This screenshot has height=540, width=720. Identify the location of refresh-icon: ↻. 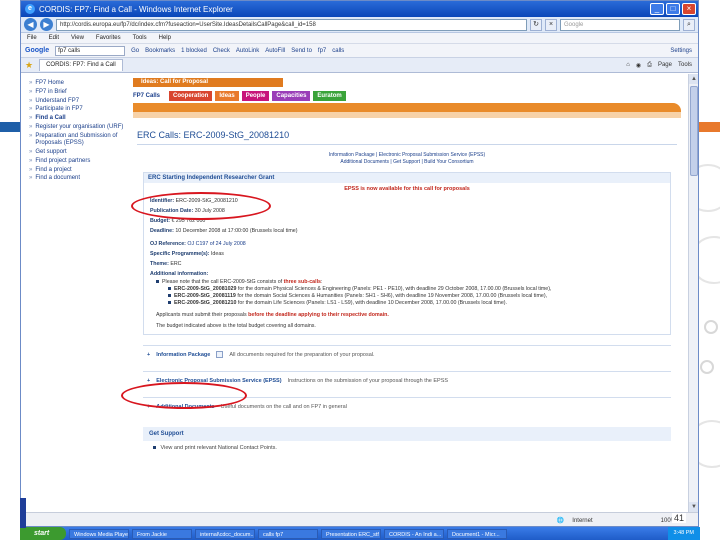
(536, 24).